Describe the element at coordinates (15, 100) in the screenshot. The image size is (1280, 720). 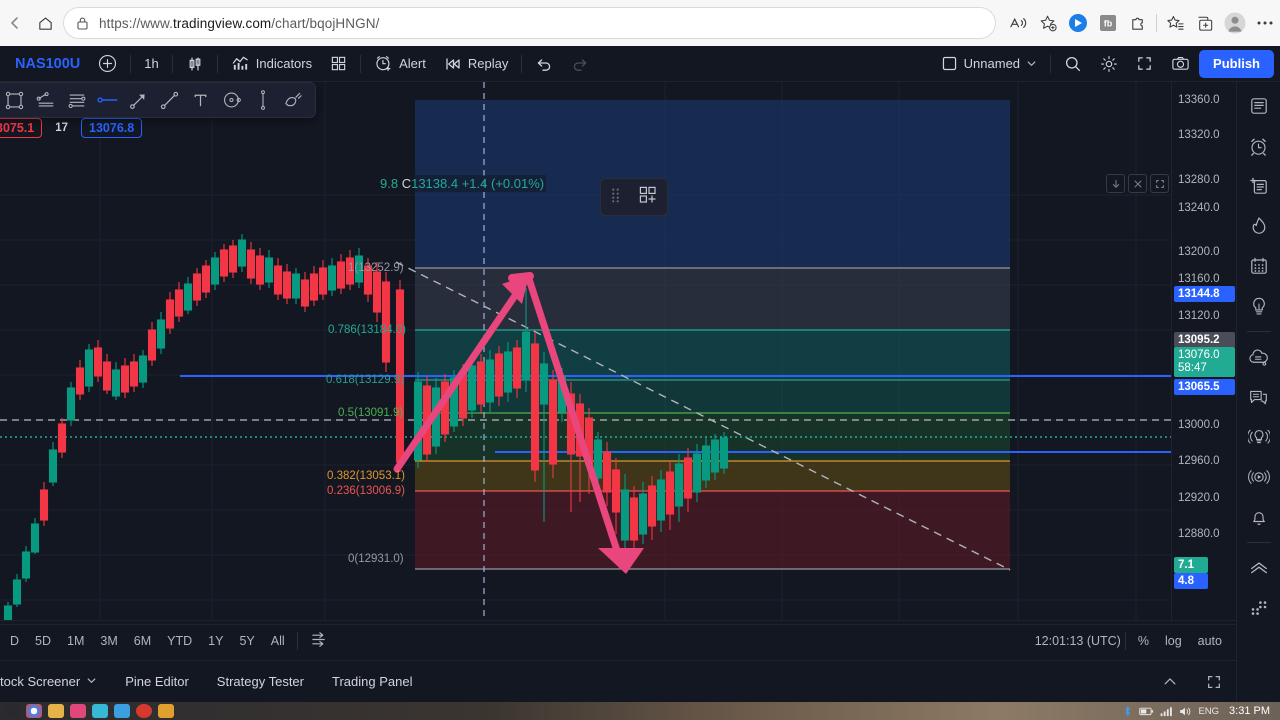
I see `rectangle-tool` at that location.